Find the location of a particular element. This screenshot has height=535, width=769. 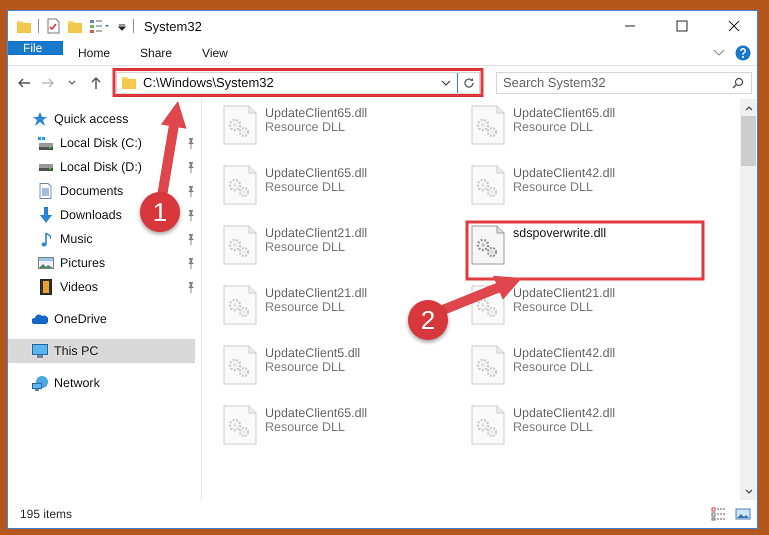

expand-ribbon-icon is located at coordinates (719, 53).